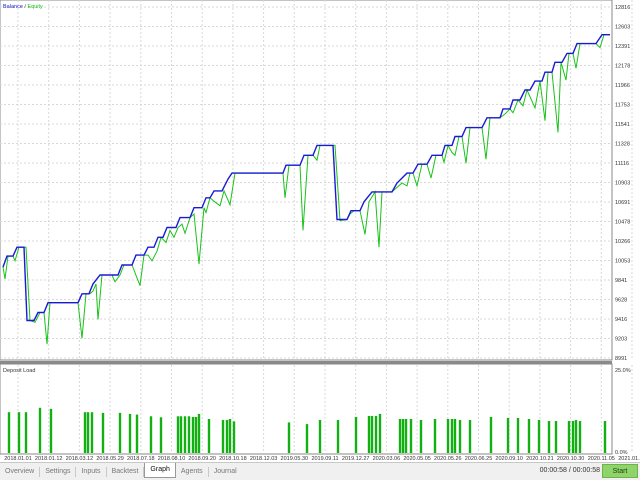 The width and height of the screenshot is (640, 480). I want to click on y-tick-label: 10053, so click(622, 262).